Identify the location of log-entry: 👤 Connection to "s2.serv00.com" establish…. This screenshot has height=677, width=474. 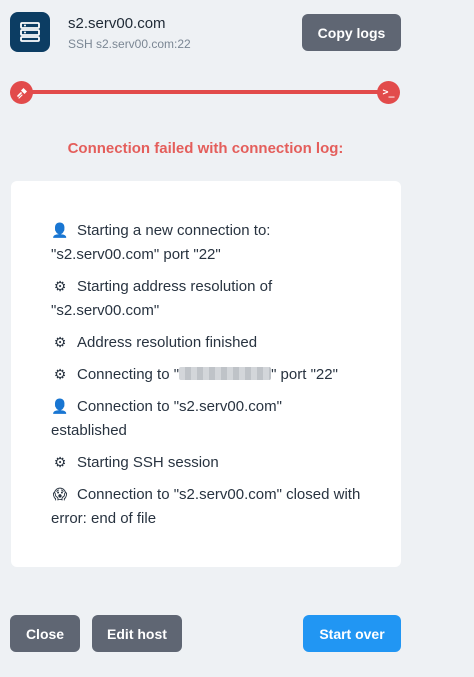
(206, 418).